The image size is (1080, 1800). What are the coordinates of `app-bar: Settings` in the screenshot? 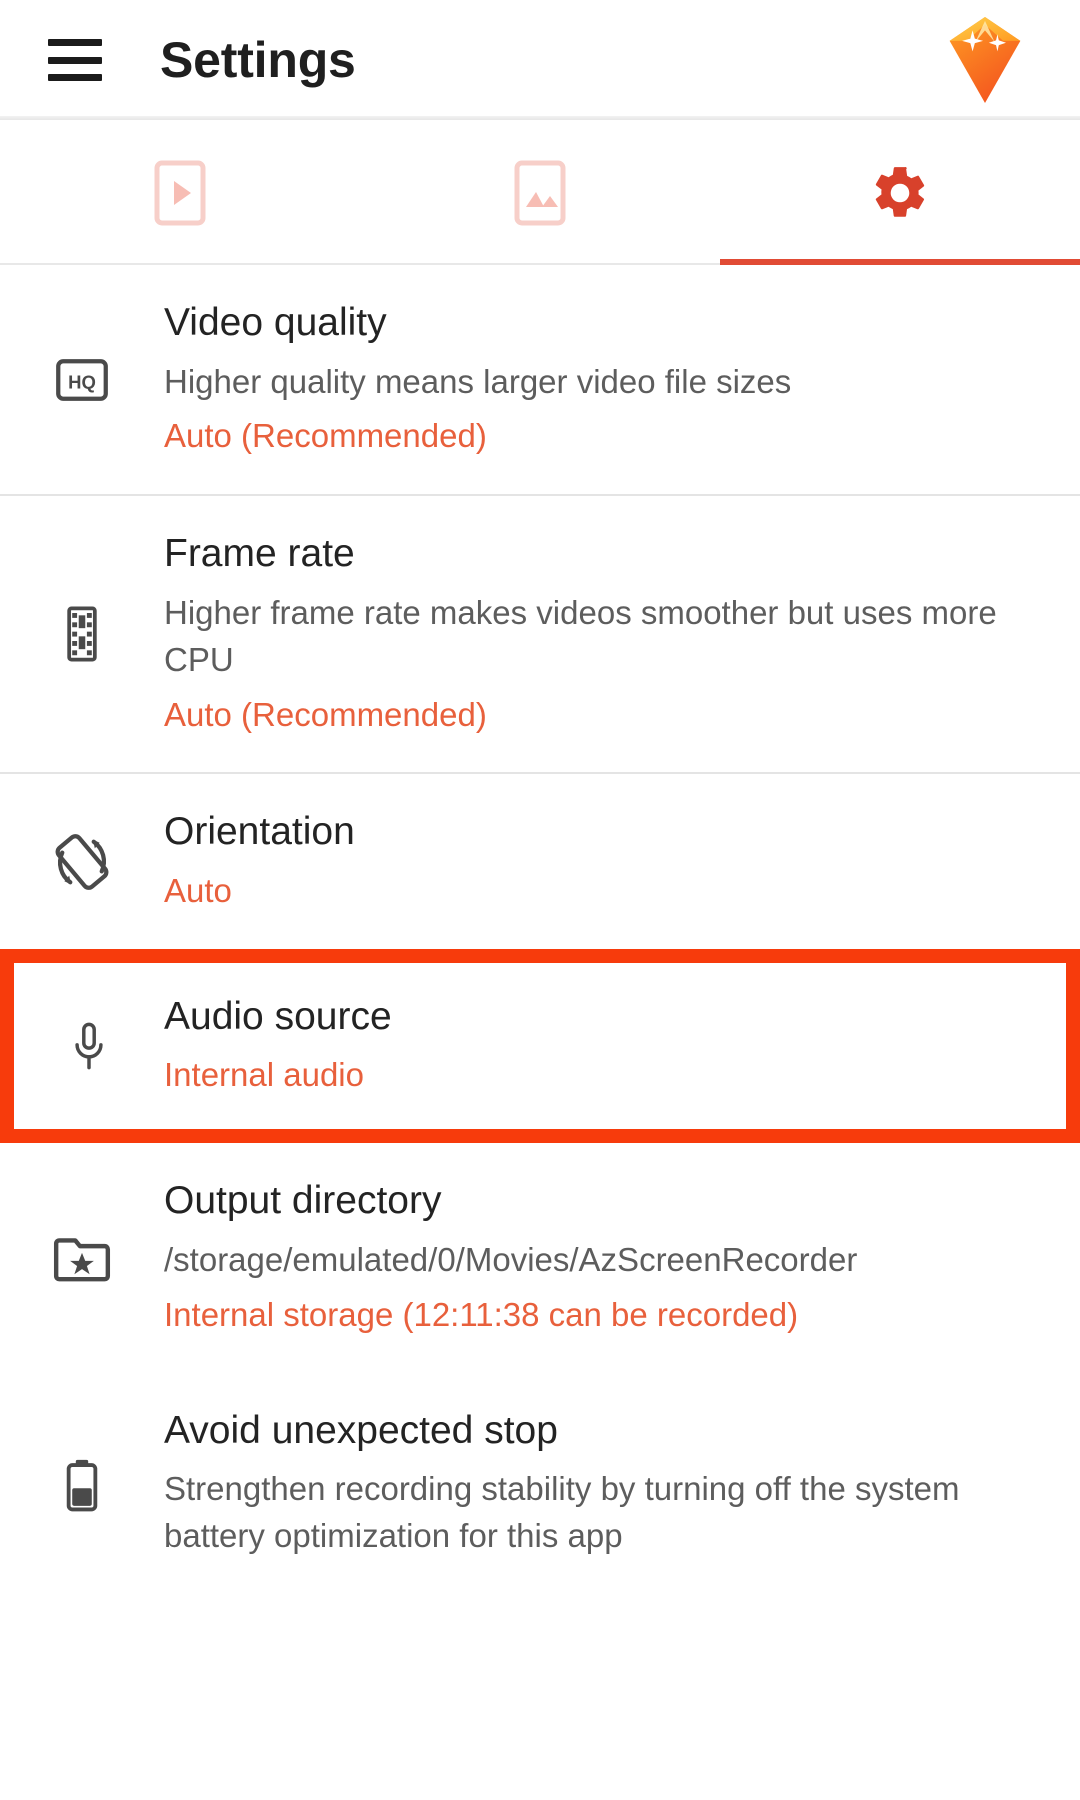 It's located at (540, 60).